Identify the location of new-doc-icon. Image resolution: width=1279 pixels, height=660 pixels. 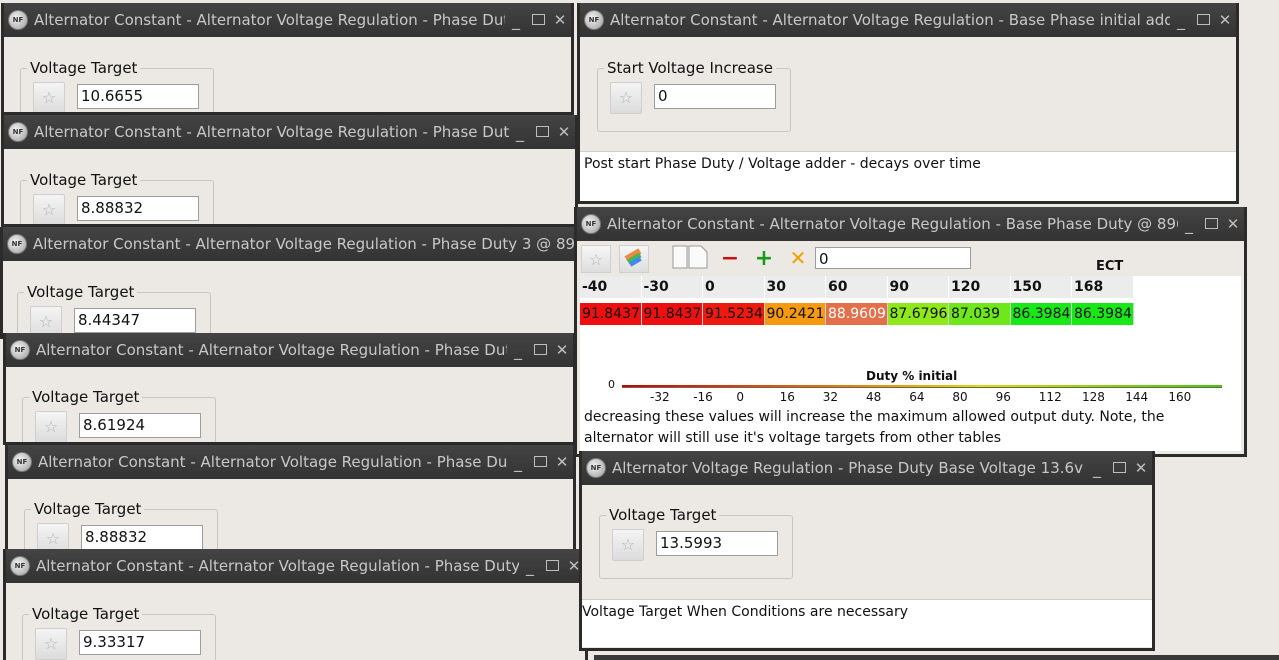
(698, 259).